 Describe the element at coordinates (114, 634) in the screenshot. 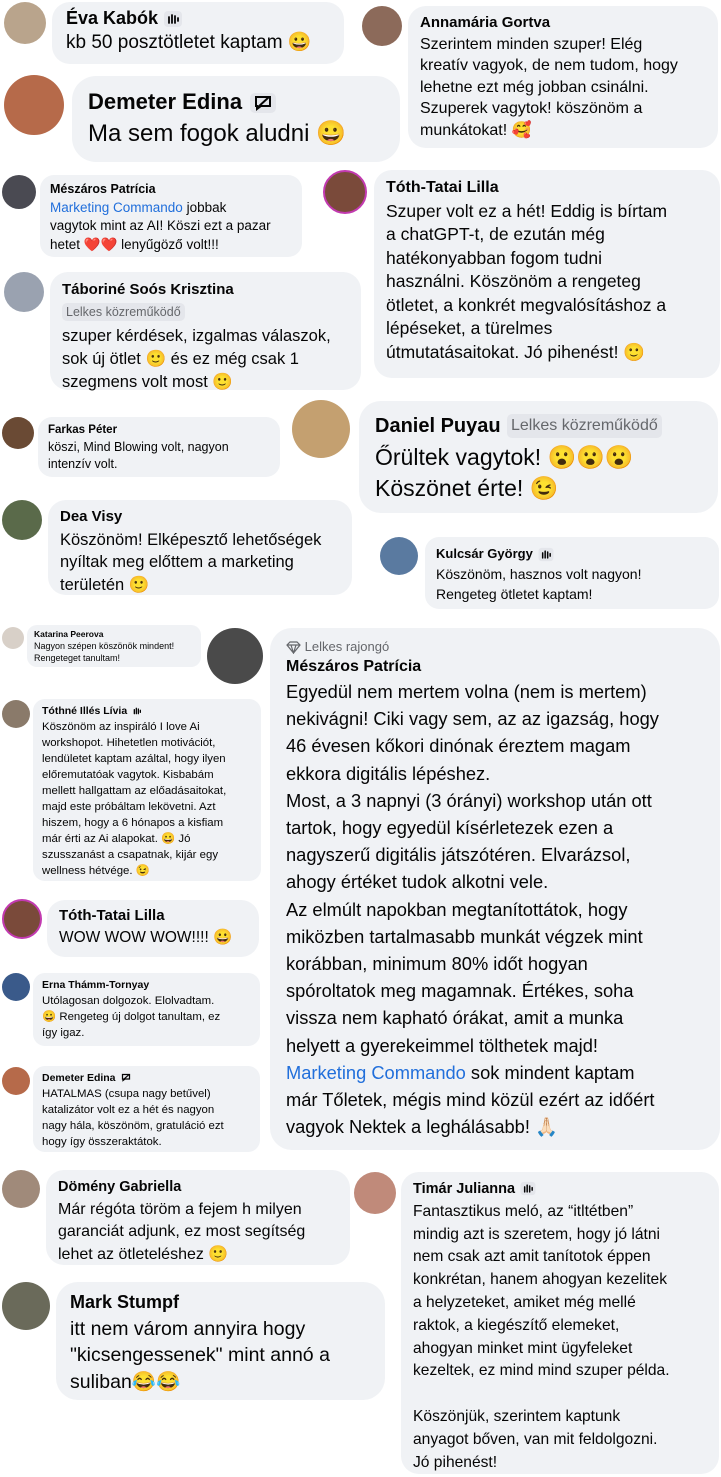

I see `author-name: Katarina Peerova` at that location.